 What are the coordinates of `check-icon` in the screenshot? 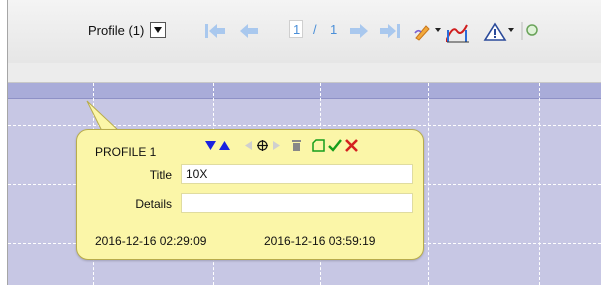 It's located at (335, 145).